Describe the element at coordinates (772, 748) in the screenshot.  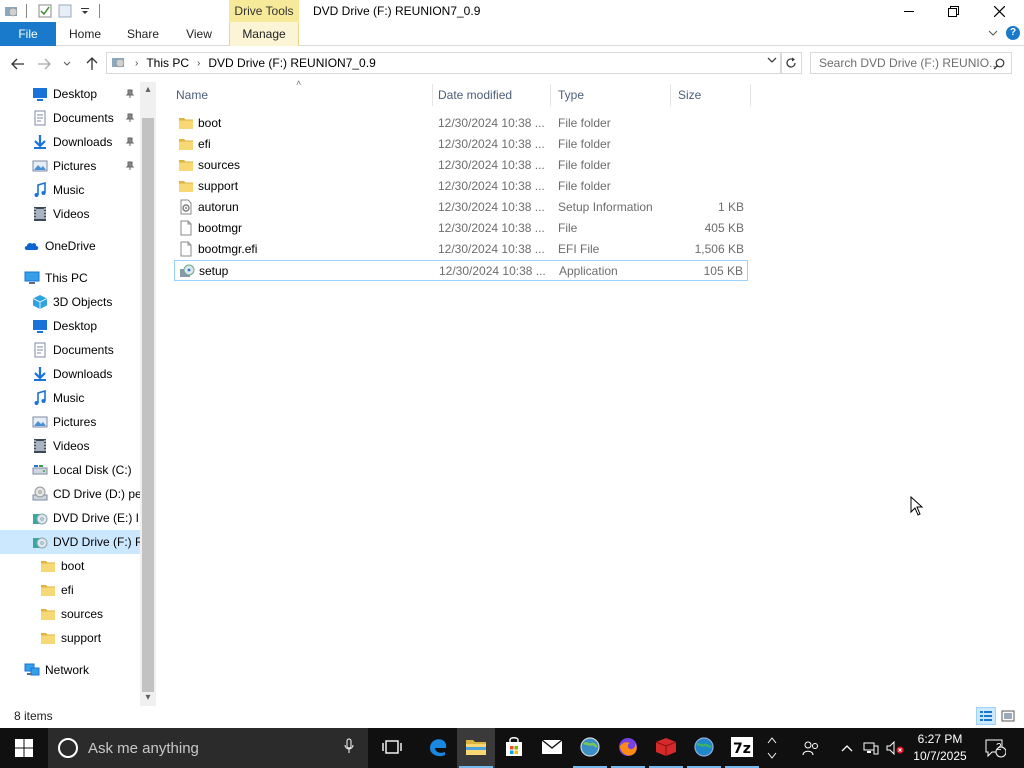
I see `taskbar-scroll` at that location.